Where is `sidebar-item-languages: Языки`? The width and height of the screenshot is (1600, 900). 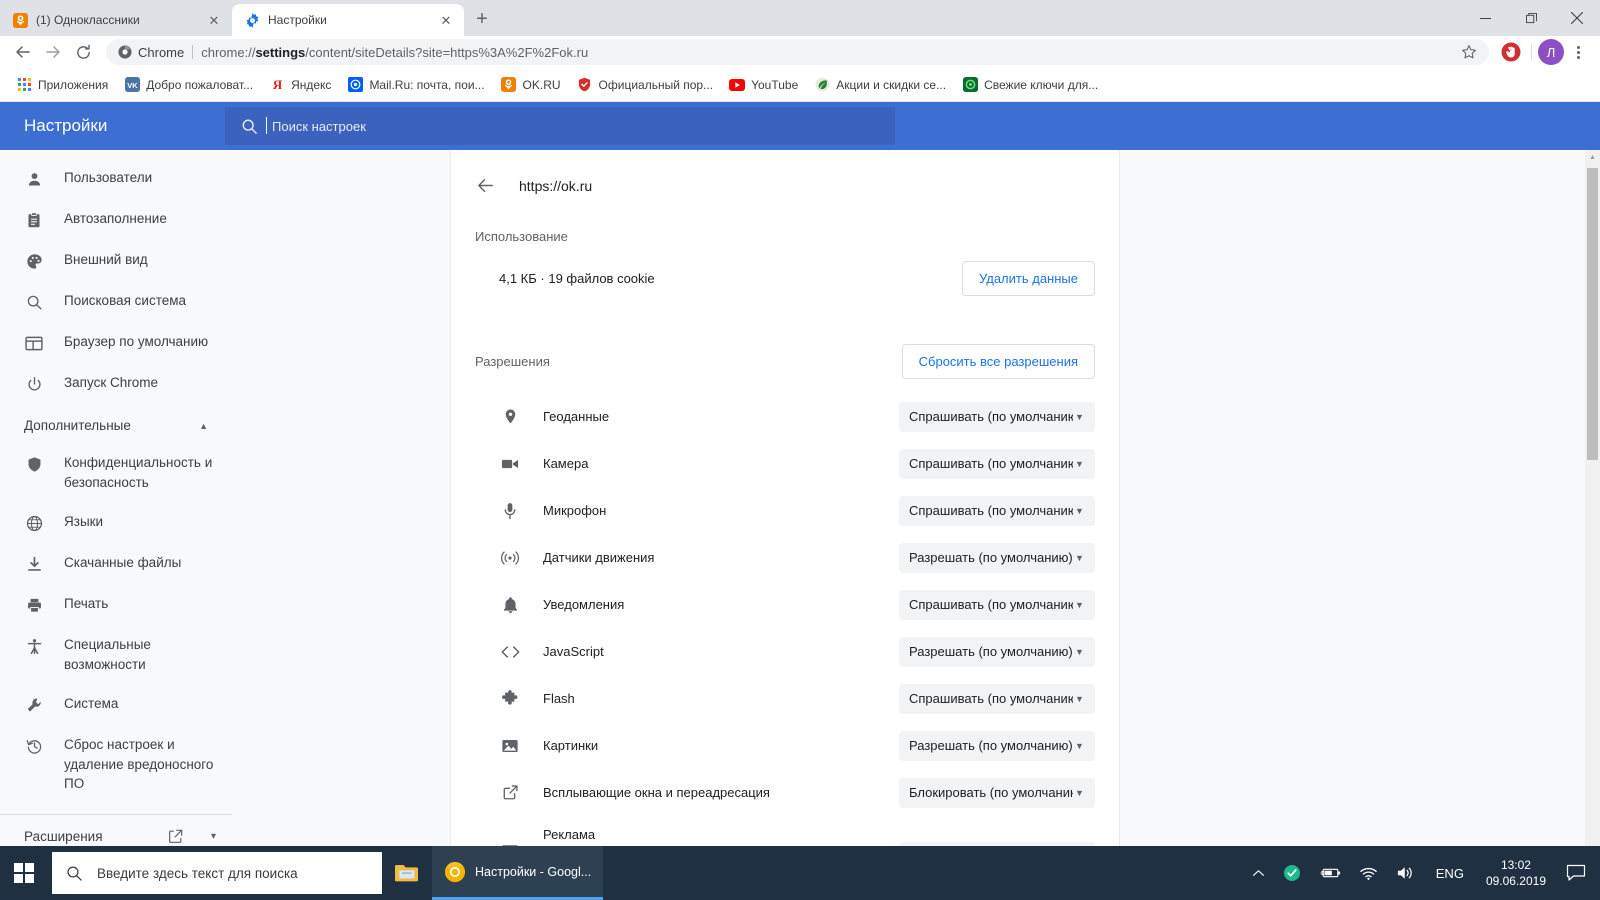 sidebar-item-languages: Языки is located at coordinates (116, 522).